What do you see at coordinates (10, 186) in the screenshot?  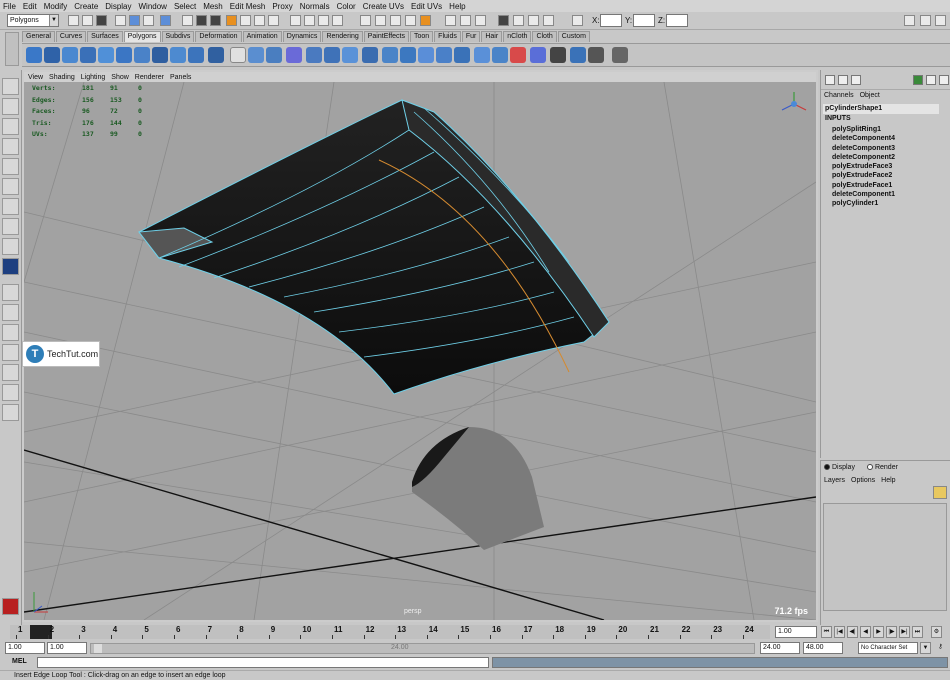 I see `scale-tool-icon` at bounding box center [10, 186].